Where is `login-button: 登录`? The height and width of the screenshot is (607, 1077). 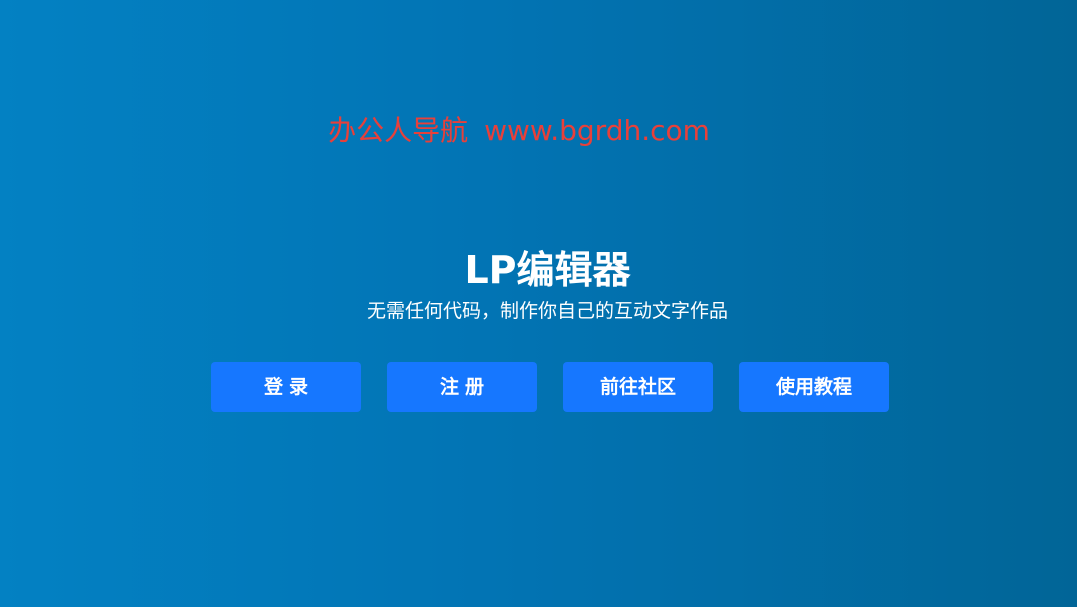
login-button: 登录 is located at coordinates (286, 387).